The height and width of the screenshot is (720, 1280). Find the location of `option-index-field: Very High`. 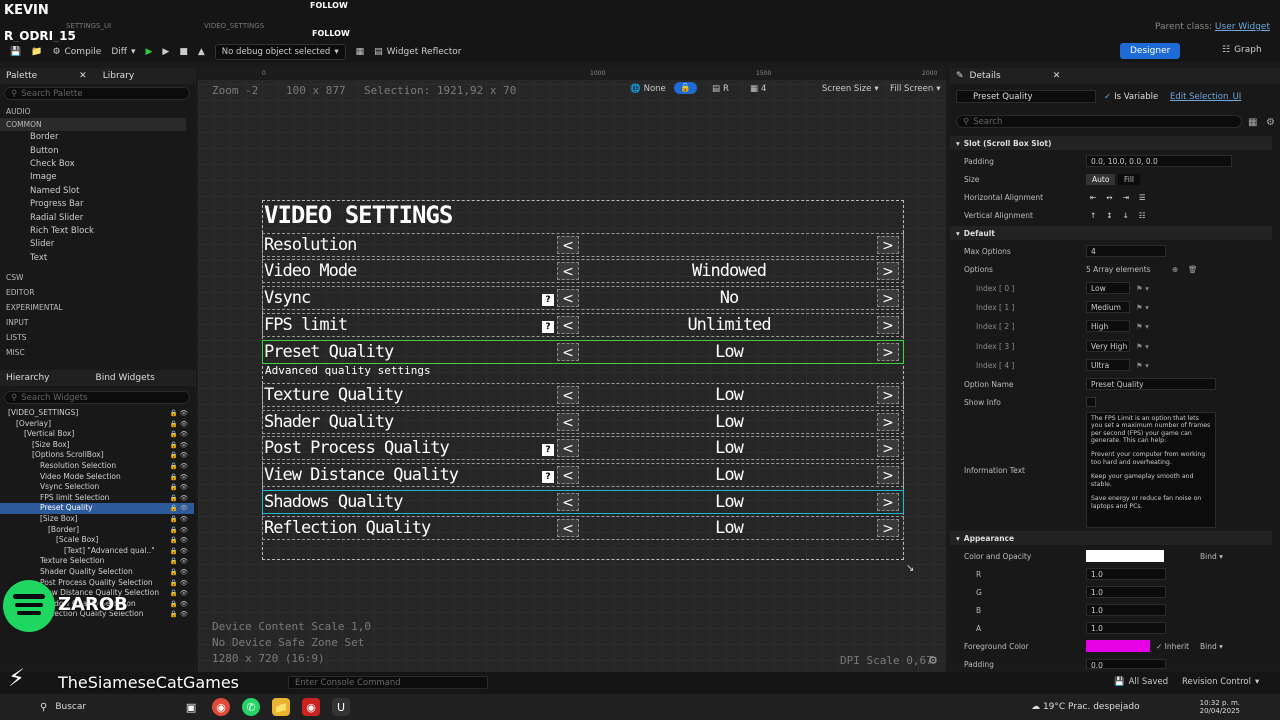

option-index-field: Very High is located at coordinates (1108, 346).